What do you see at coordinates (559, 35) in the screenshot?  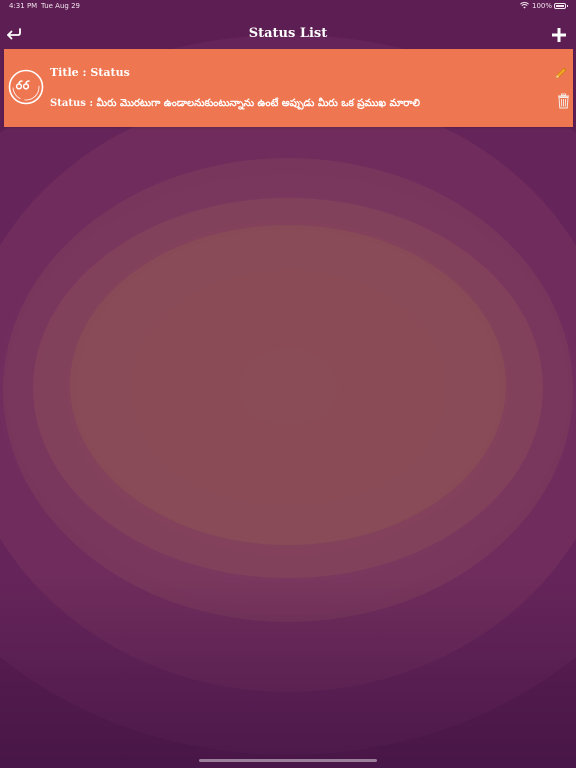 I see `plus-icon` at bounding box center [559, 35].